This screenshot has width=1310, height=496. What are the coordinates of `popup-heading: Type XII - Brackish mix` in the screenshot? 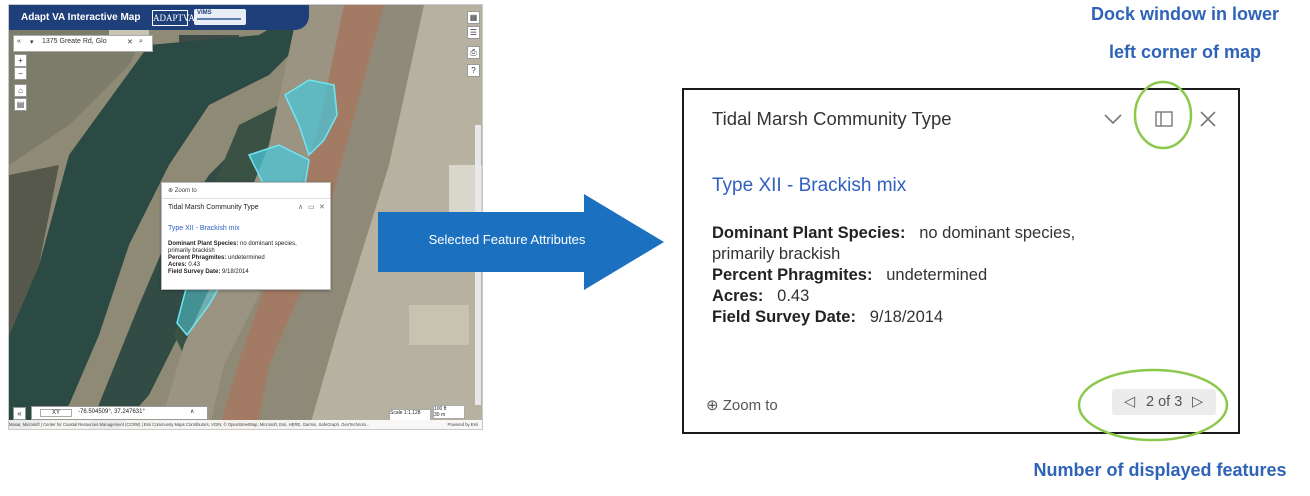 It's located at (809, 185).